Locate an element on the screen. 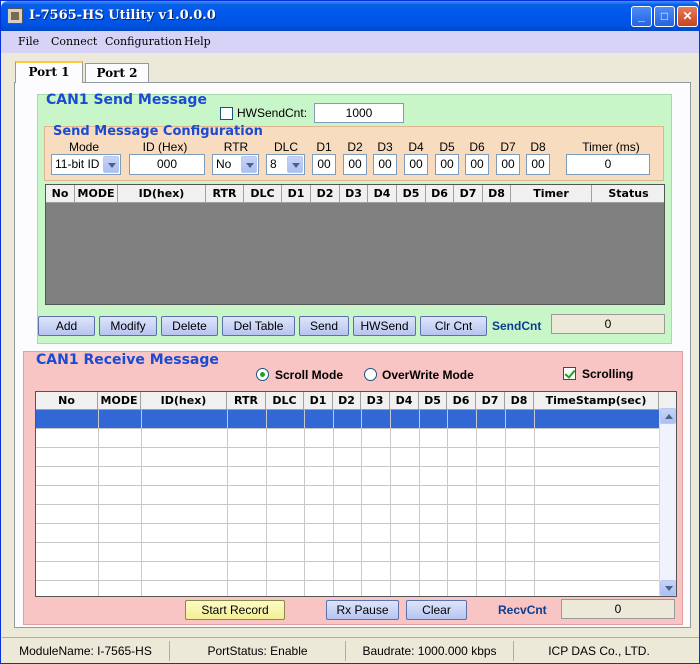 The height and width of the screenshot is (664, 700). d5-label: D5 is located at coordinates (447, 147).